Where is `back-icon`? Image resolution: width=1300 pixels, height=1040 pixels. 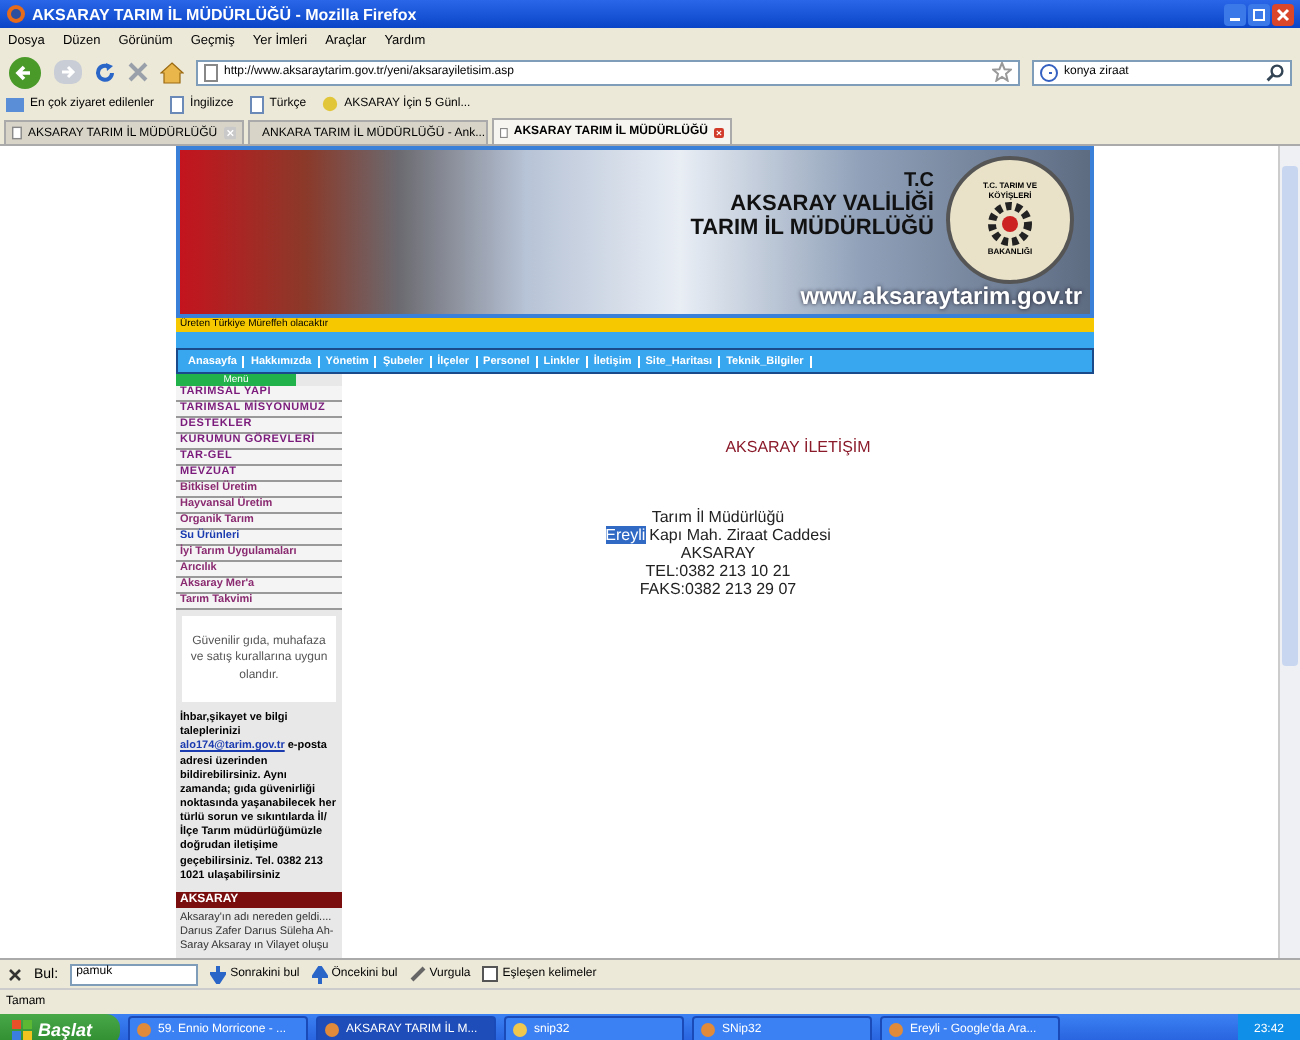 back-icon is located at coordinates (25, 72).